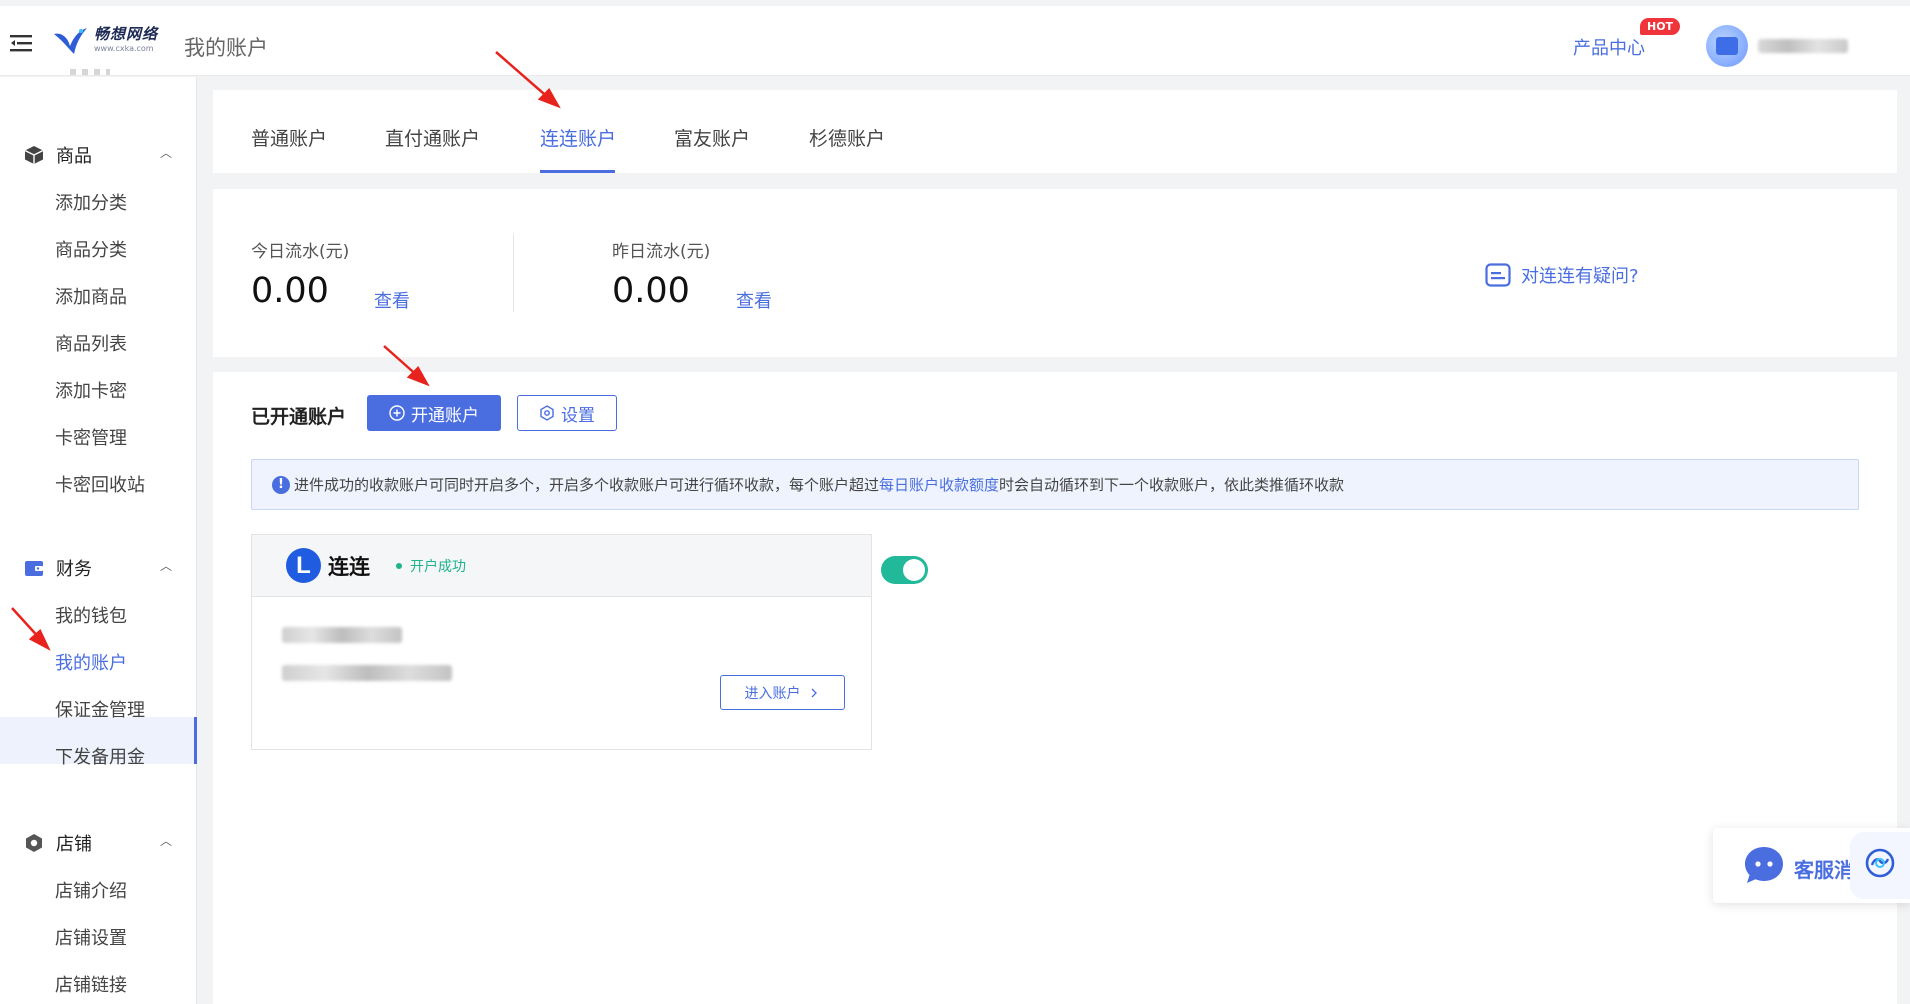 This screenshot has height=1004, width=1910. Describe the element at coordinates (445, 415) in the screenshot. I see `open-account-label: 开通账户` at that location.